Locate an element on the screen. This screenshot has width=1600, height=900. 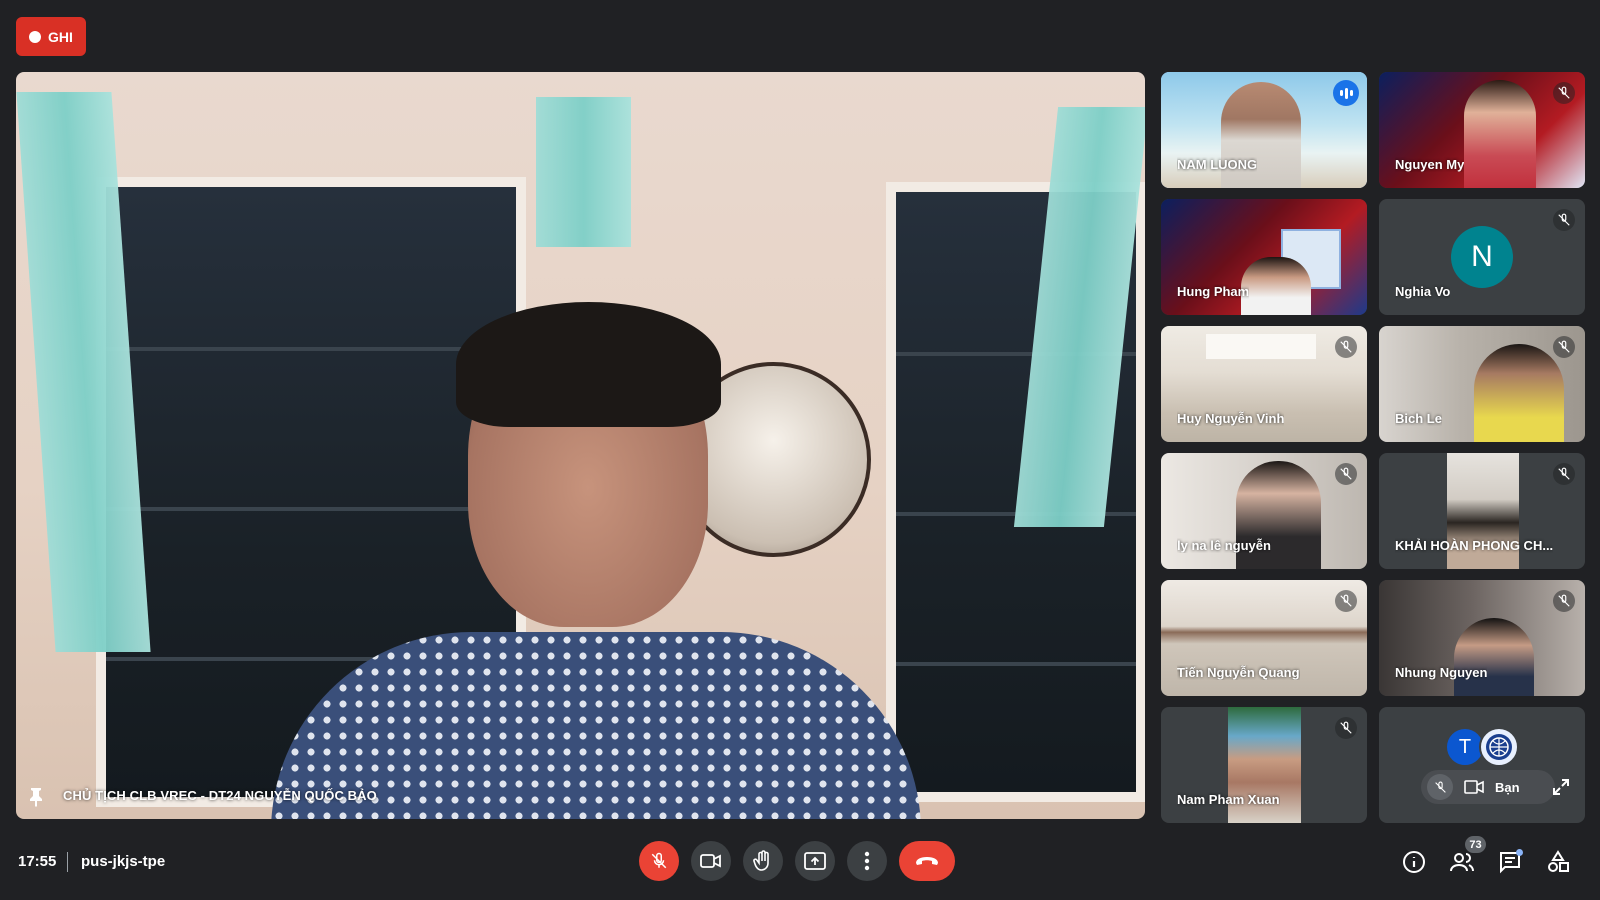
self-tile: T Bạn is located at coordinates (1482, 765).